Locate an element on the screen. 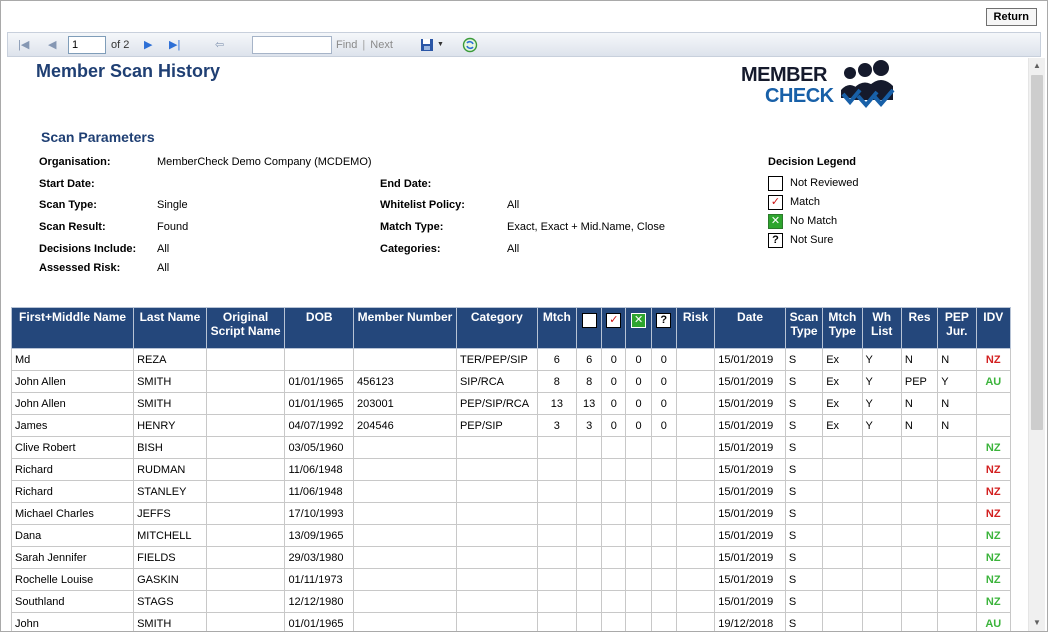 The image size is (1048, 632). back-button: ⇦ is located at coordinates (219, 44).